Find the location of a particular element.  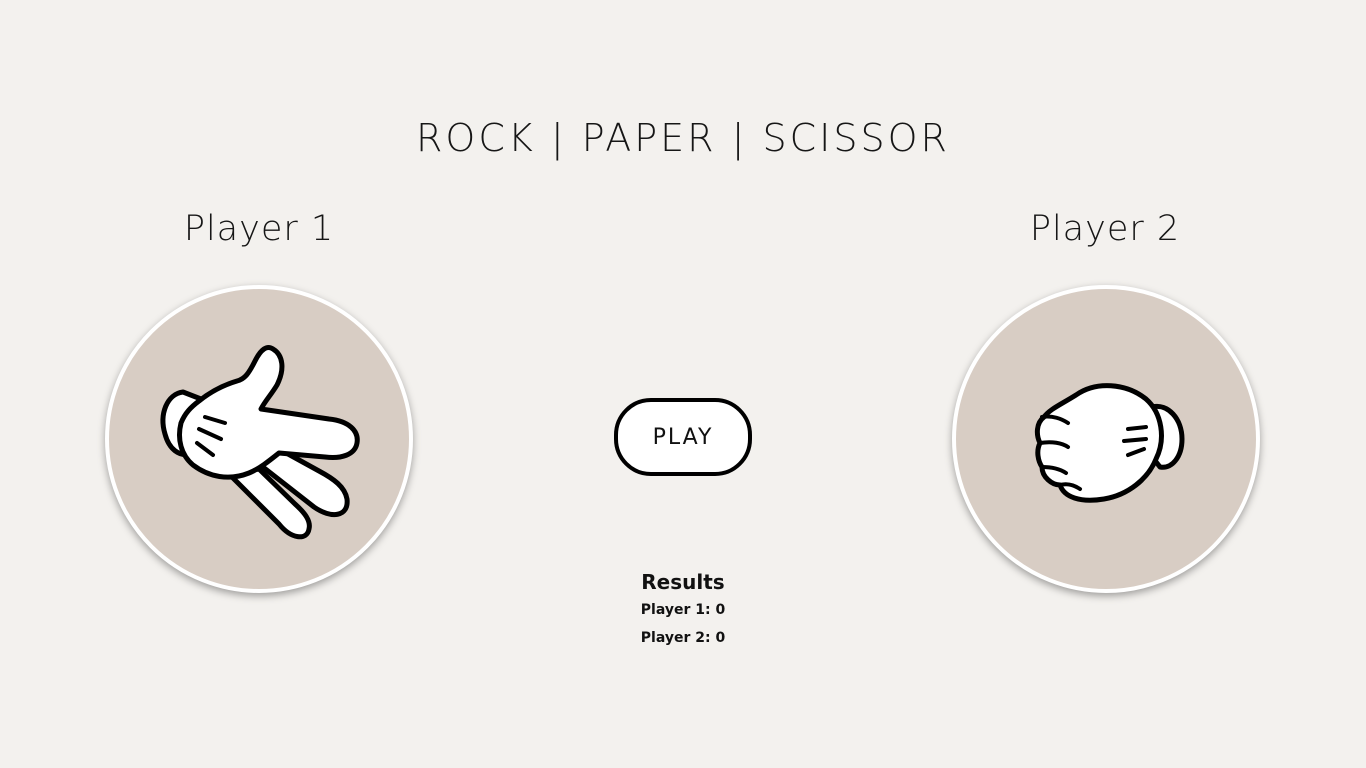

play-button: PLAY is located at coordinates (683, 437).